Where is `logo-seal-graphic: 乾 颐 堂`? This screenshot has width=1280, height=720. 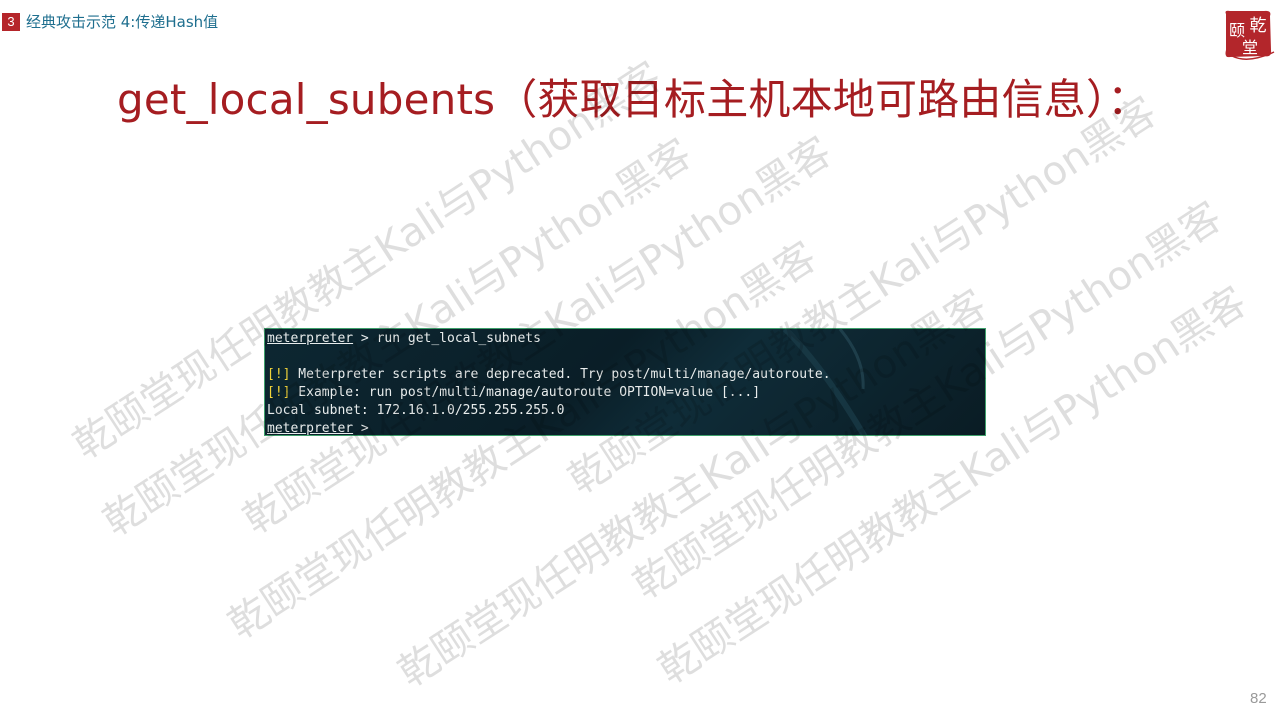 logo-seal-graphic: 乾 颐 堂 is located at coordinates (1250, 35).